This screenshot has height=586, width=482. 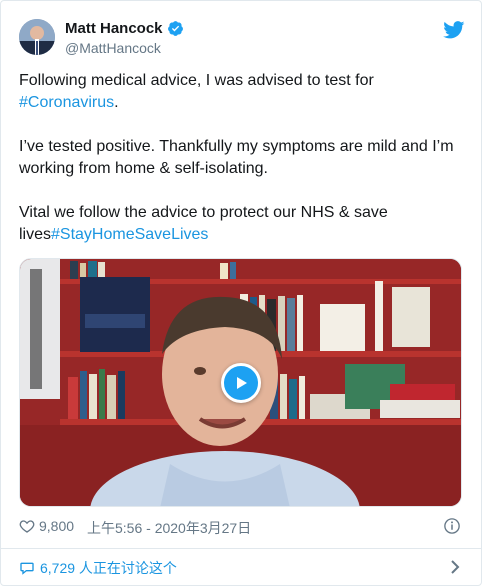 What do you see at coordinates (57, 526) in the screenshot?
I see `like-count: 9,800` at bounding box center [57, 526].